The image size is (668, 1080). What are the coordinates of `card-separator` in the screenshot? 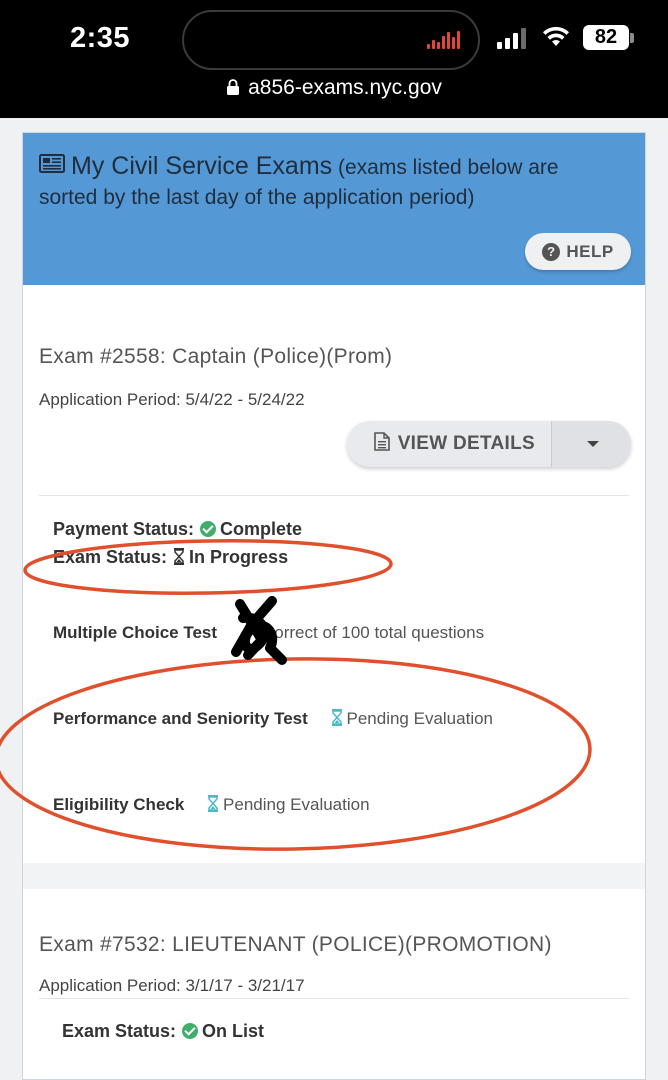 It's located at (334, 876).